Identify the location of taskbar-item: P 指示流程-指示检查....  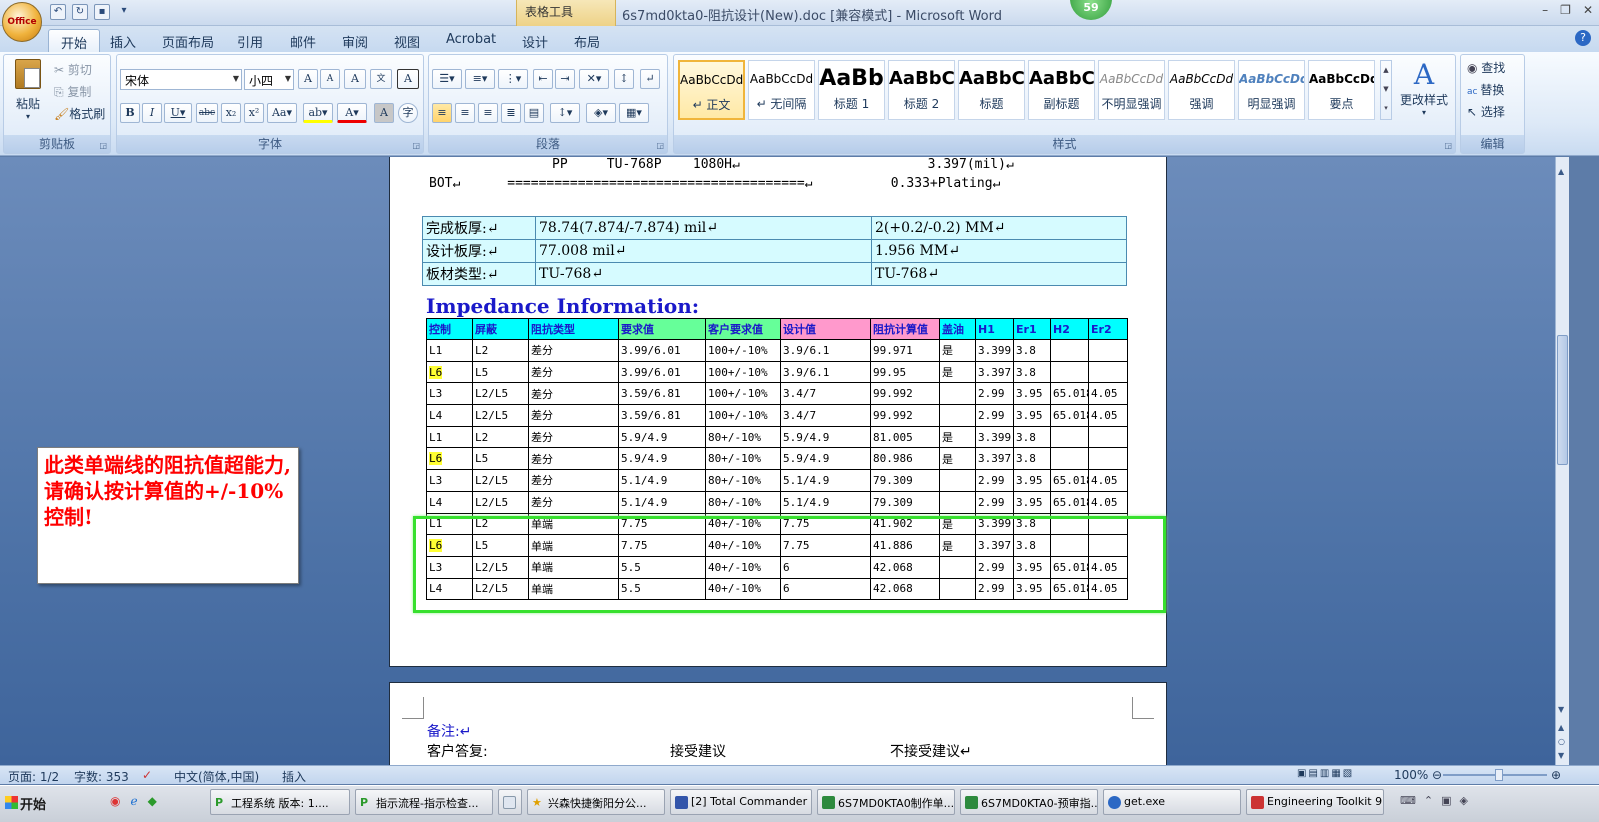
(424, 802).